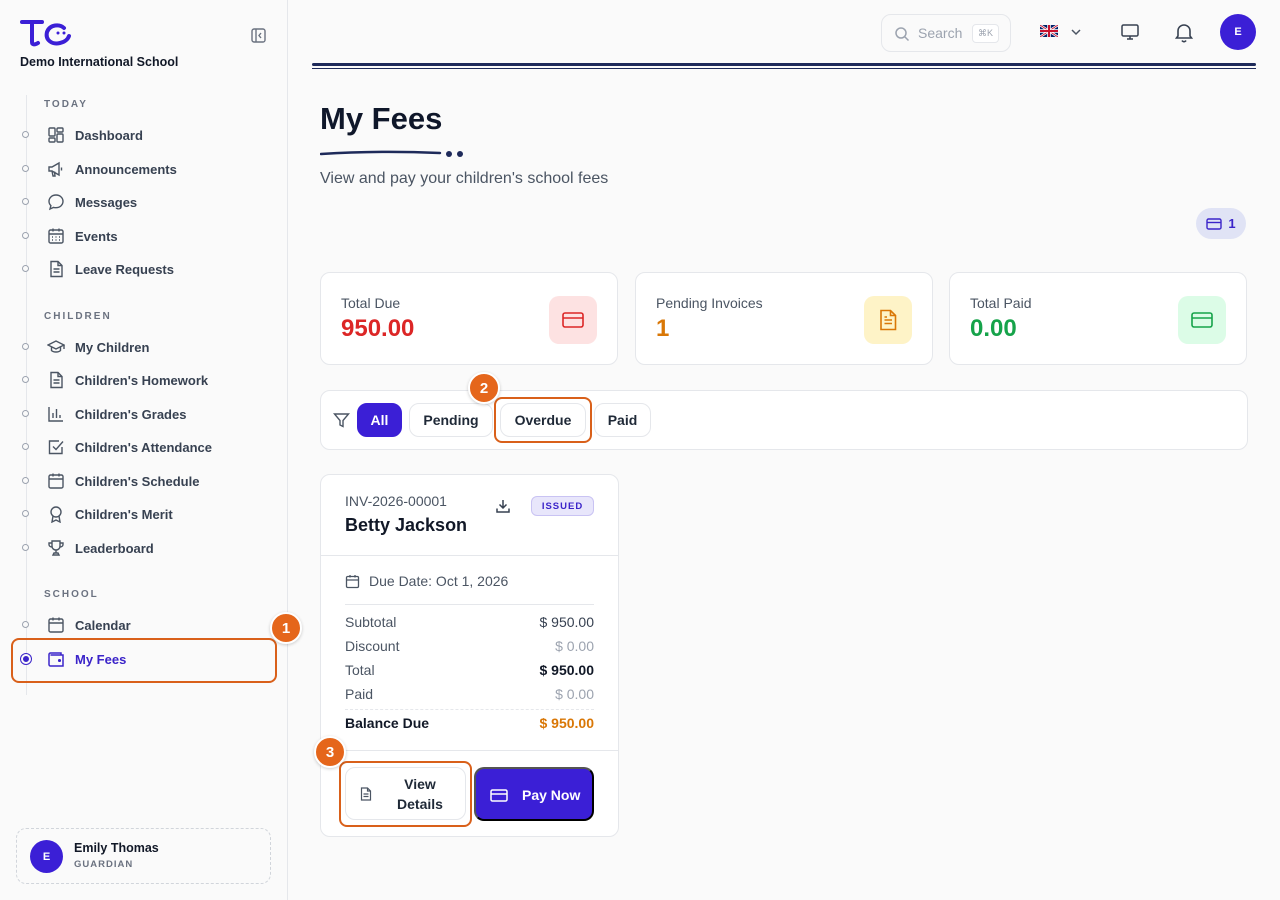 The width and height of the screenshot is (1280, 900). What do you see at coordinates (1098, 318) in the screenshot?
I see `stat-card-total-paid: Total Paid 0.00` at bounding box center [1098, 318].